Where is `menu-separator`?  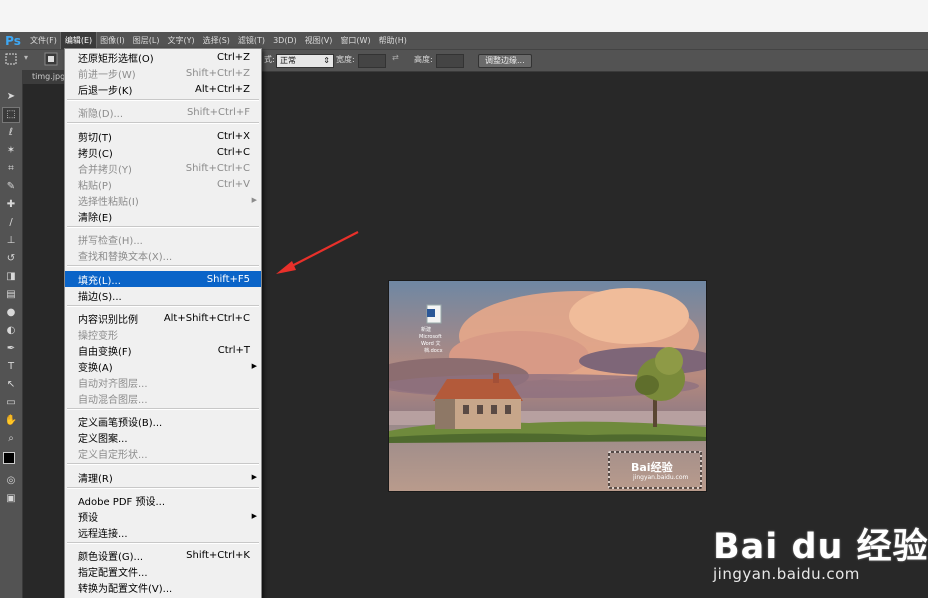
menu-separator is located at coordinates (163, 306).